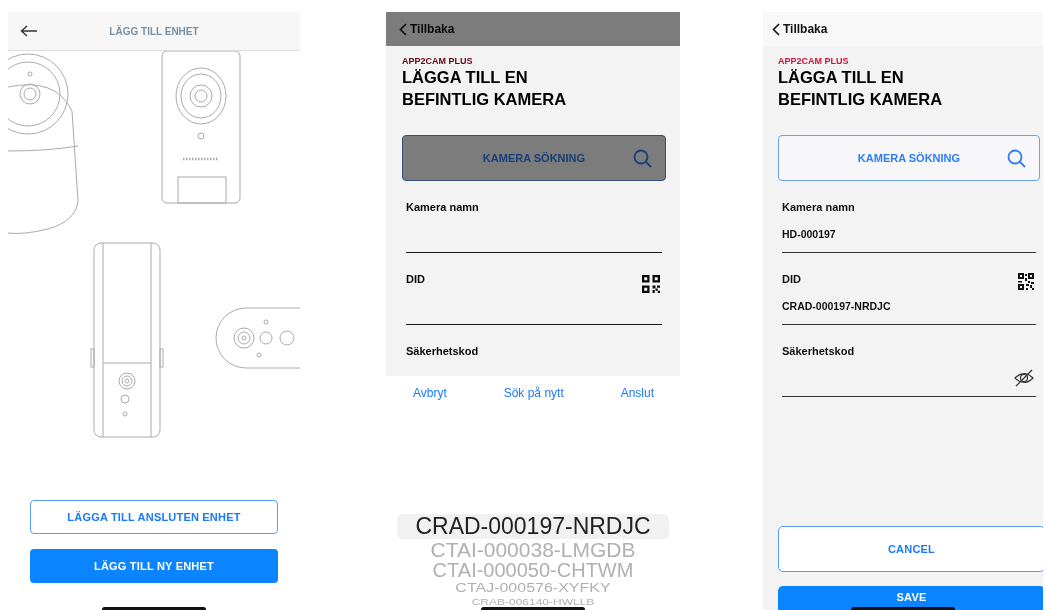 The width and height of the screenshot is (1046, 610). Describe the element at coordinates (533, 526) in the screenshot. I see `picker-option: CRAD-000197-NRDJC` at that location.